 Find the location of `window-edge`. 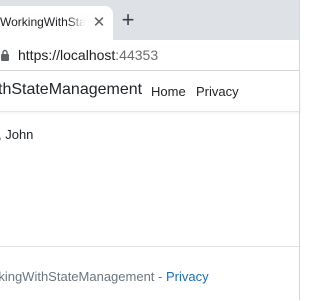

window-edge is located at coordinates (299, 150).